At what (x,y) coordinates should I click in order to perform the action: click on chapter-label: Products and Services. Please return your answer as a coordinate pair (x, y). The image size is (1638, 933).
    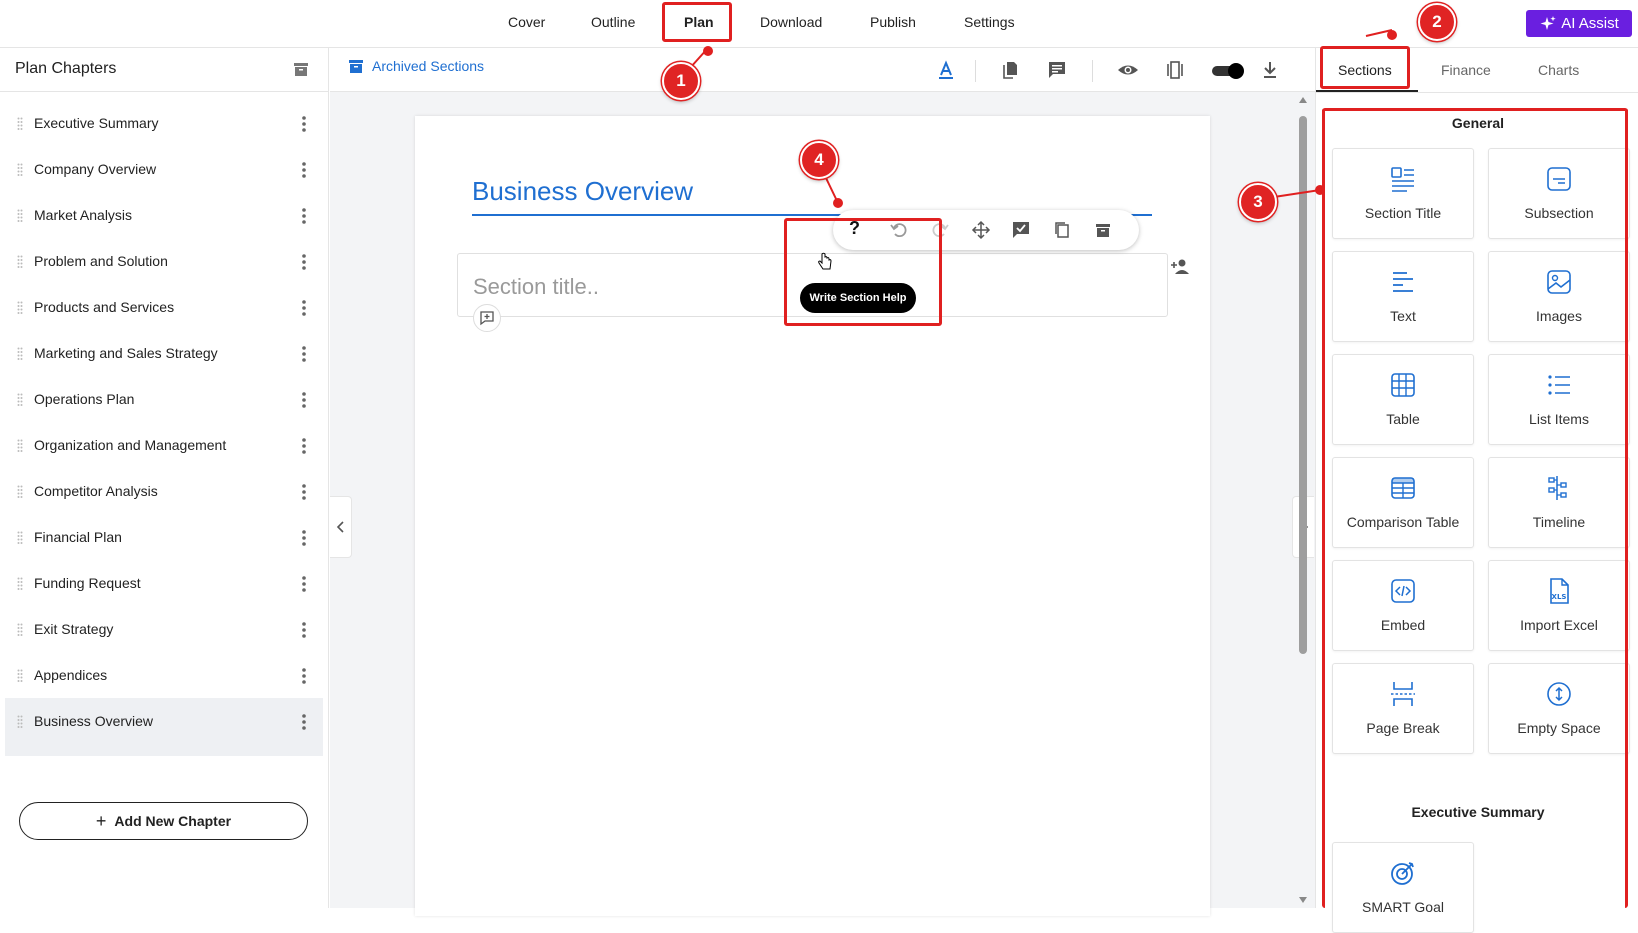
    Looking at the image, I should click on (104, 307).